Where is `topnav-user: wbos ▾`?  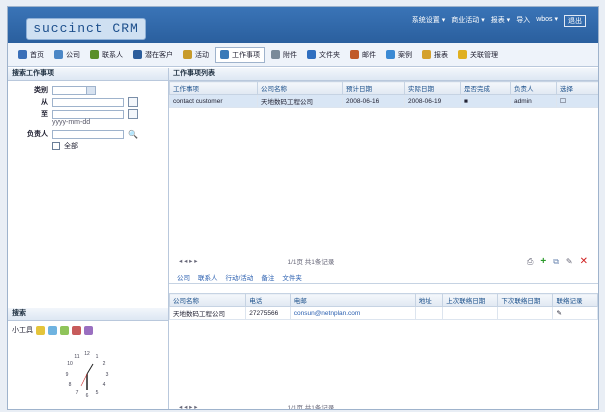 topnav-user: wbos ▾ is located at coordinates (547, 21).